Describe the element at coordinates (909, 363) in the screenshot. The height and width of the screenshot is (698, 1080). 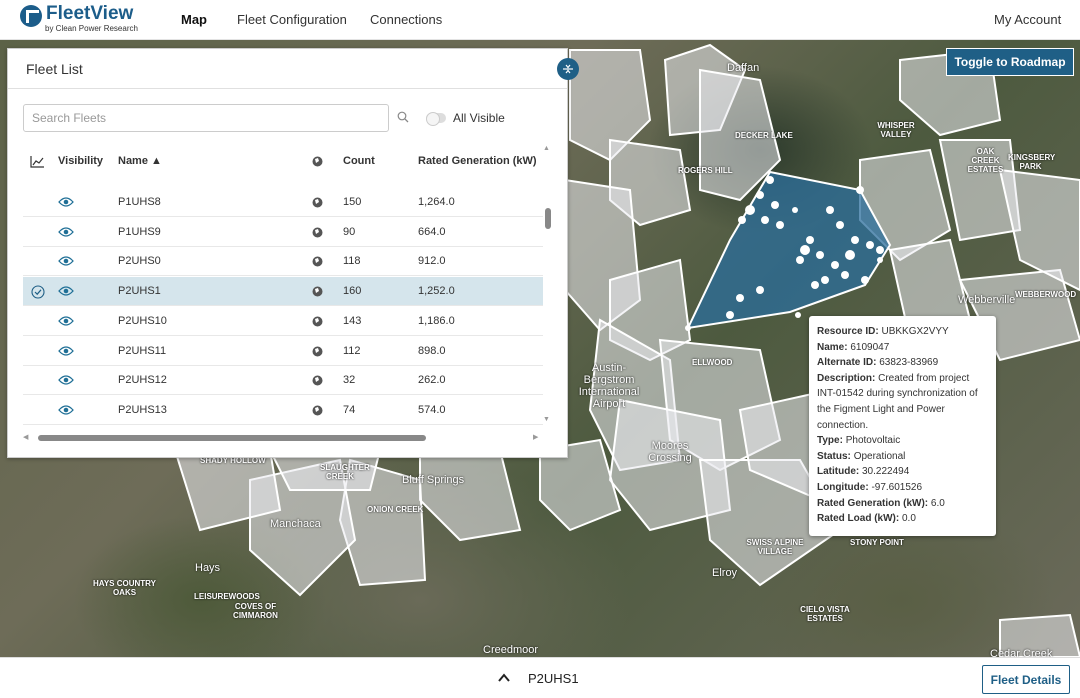
I see `tooltip-alt-id: 63823-83969` at that location.